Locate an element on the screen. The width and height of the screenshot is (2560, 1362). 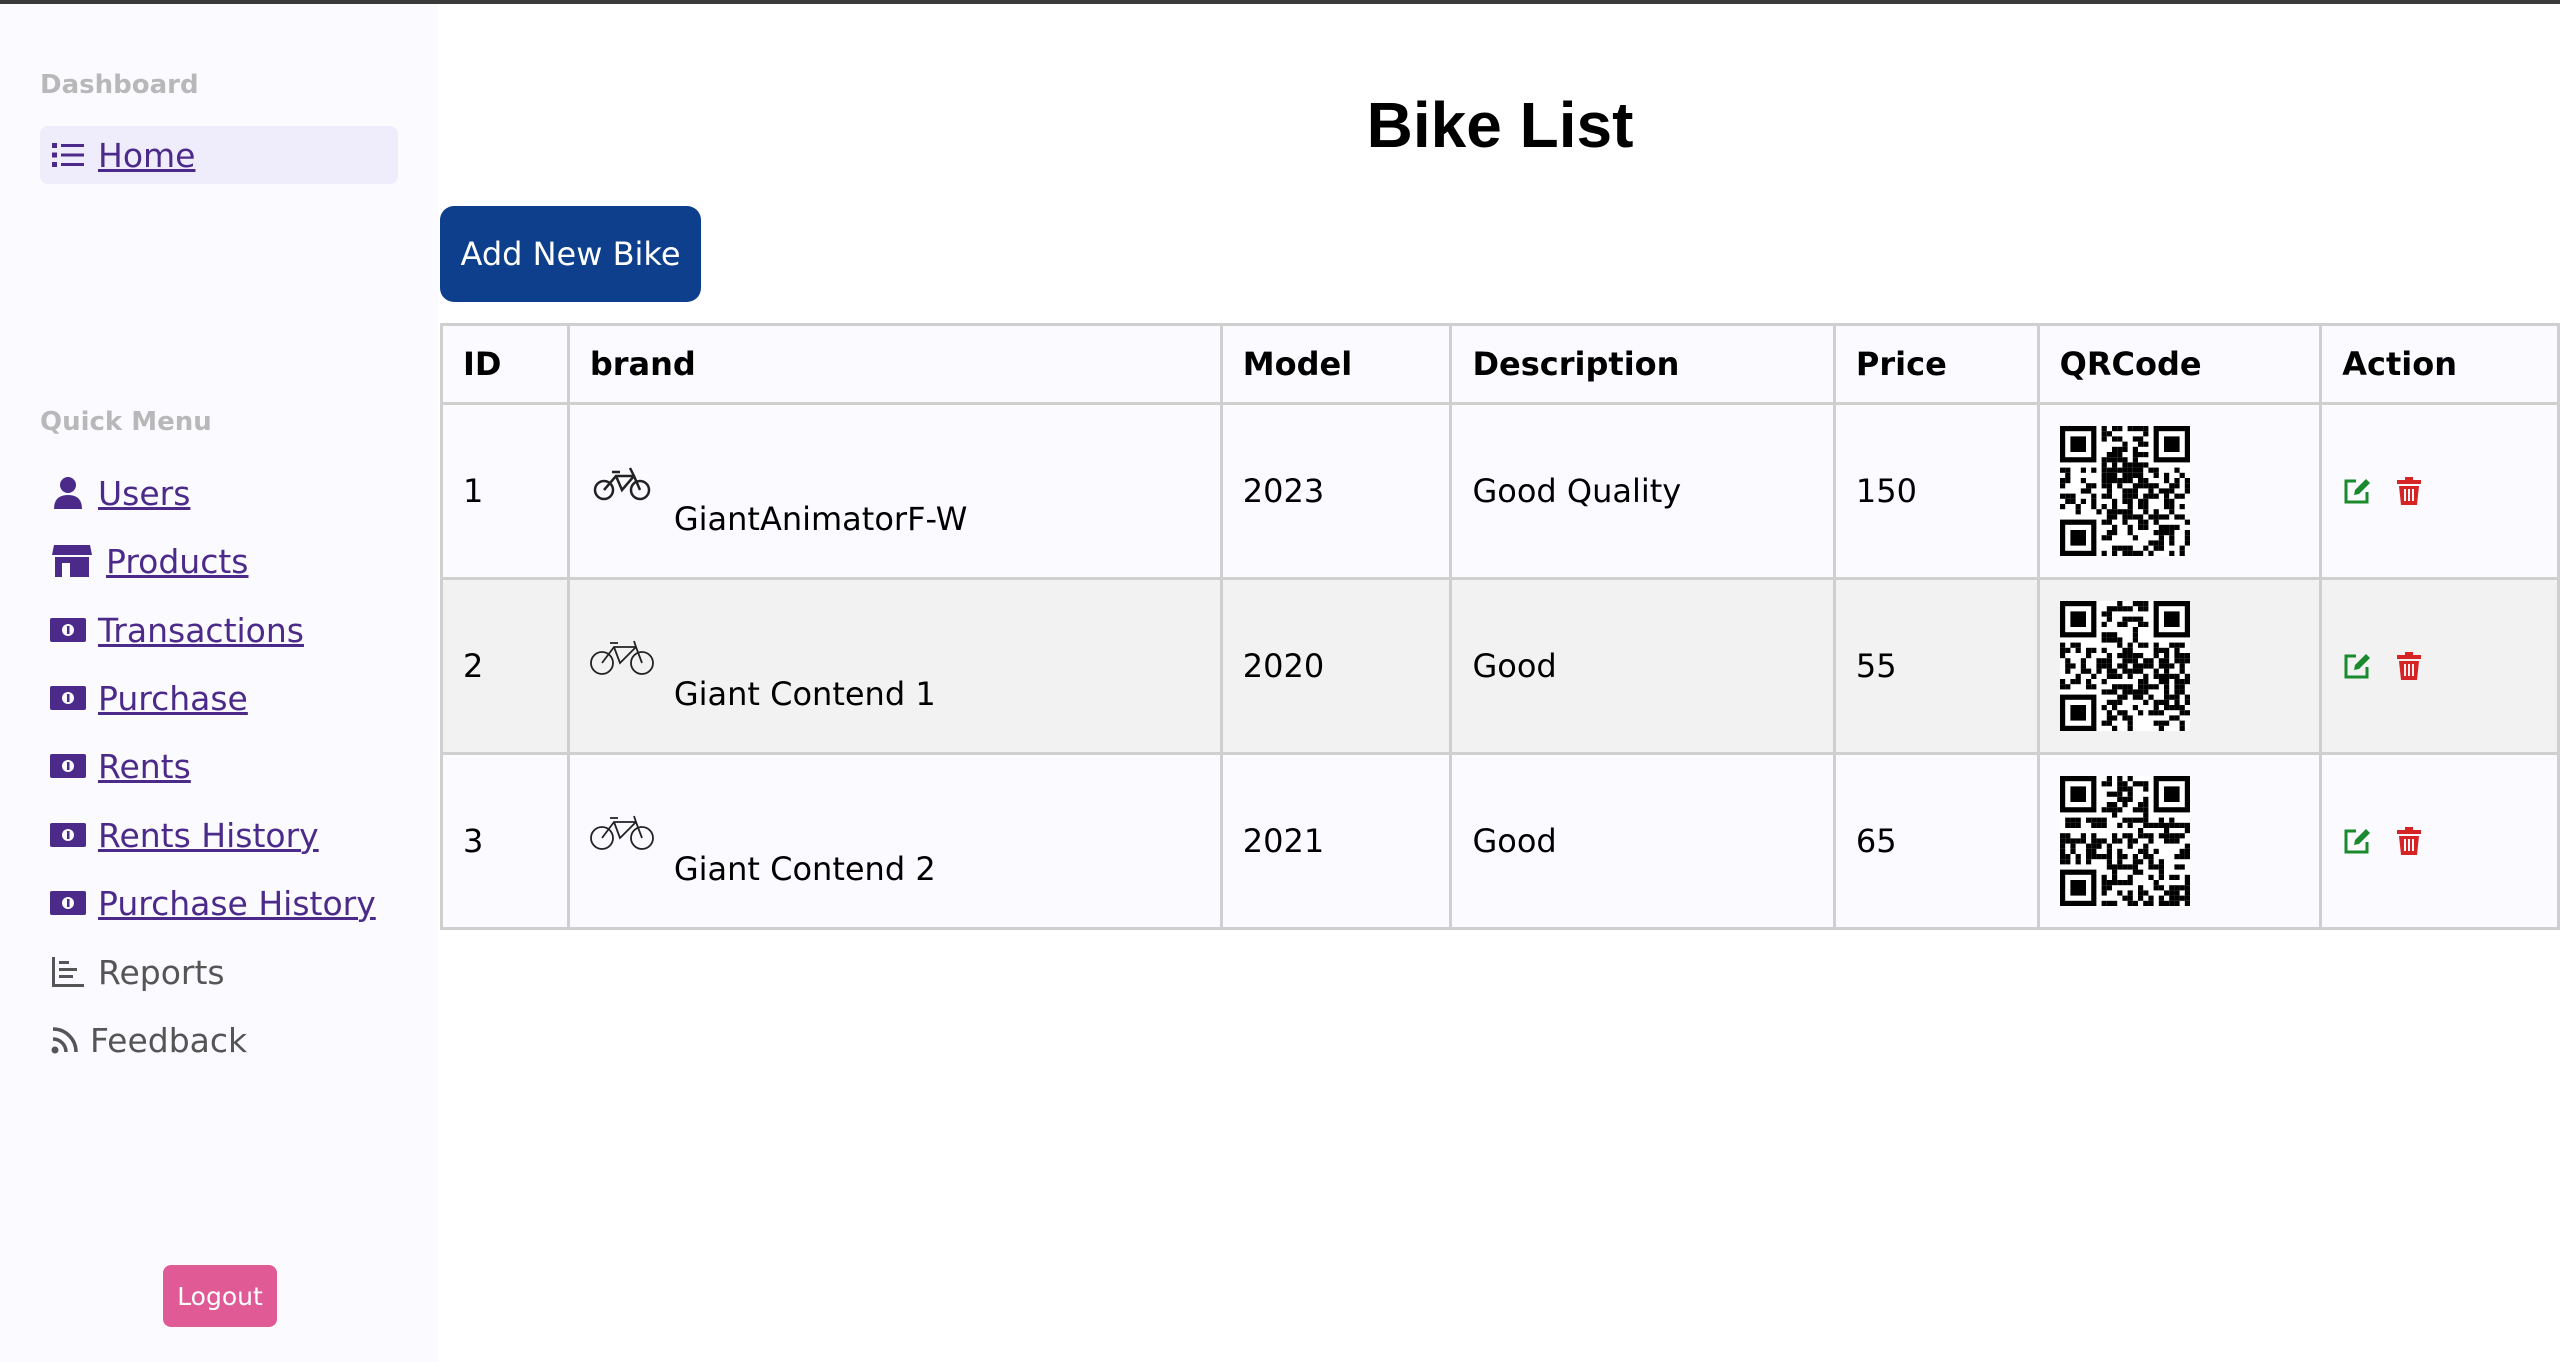
sidebar-item-label: Home is located at coordinates (147, 155).